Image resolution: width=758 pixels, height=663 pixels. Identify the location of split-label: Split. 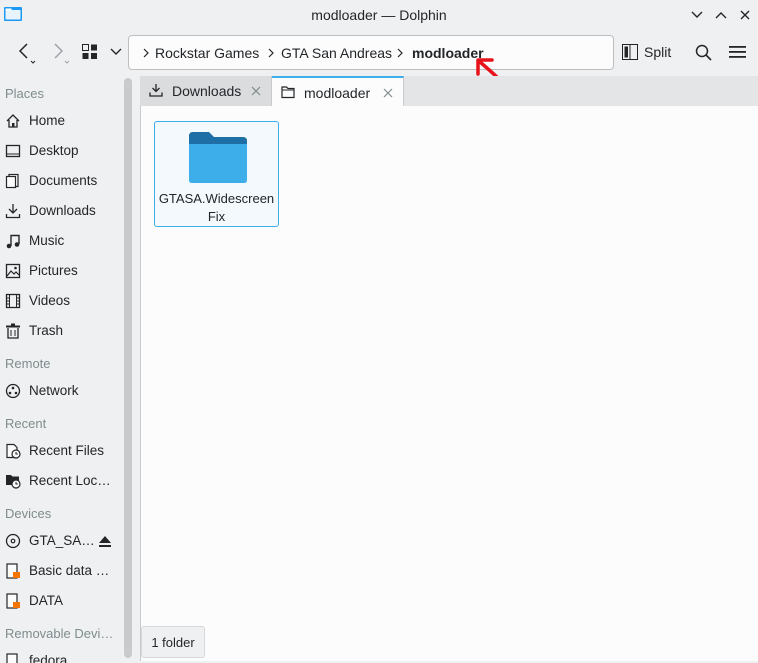
(658, 52).